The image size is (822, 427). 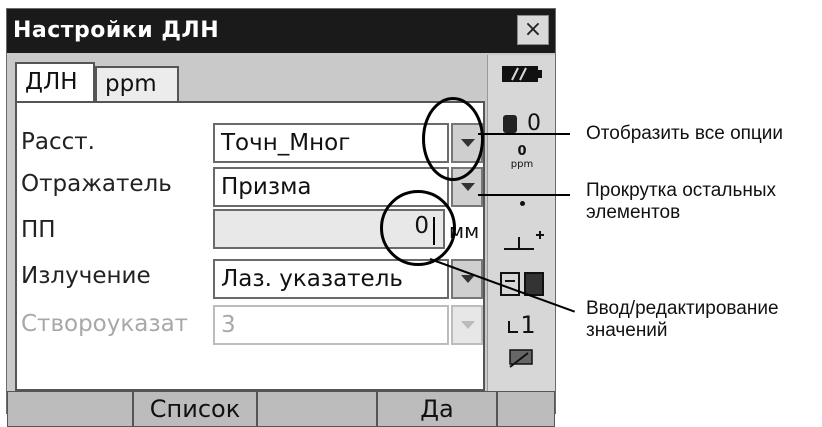 I want to click on scroll-leader-line, so click(x=524, y=195).